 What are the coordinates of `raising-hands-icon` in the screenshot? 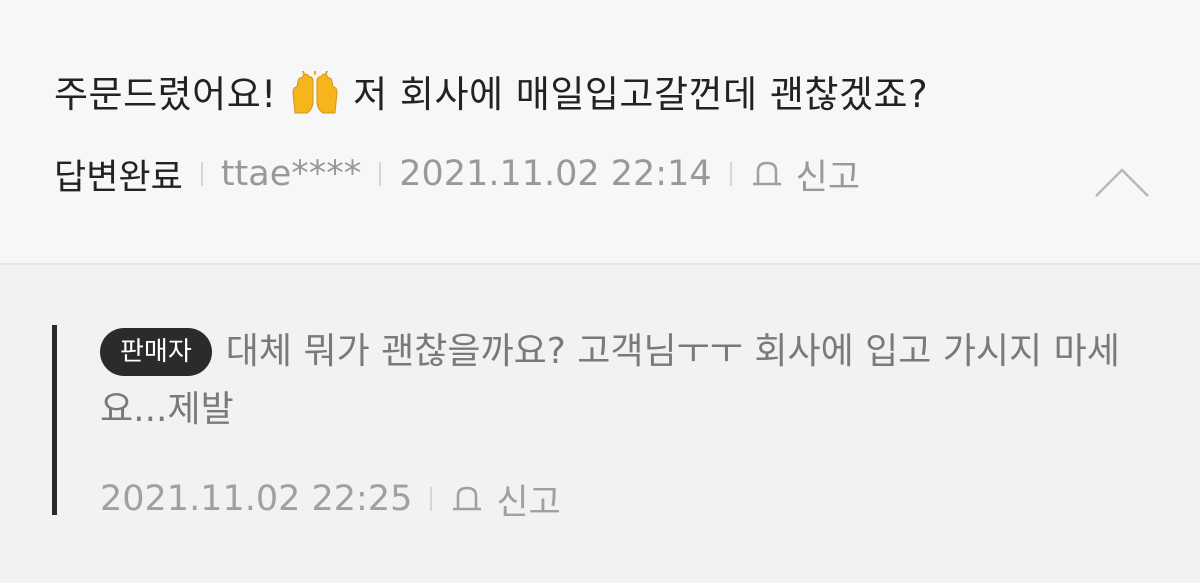 It's located at (315, 92).